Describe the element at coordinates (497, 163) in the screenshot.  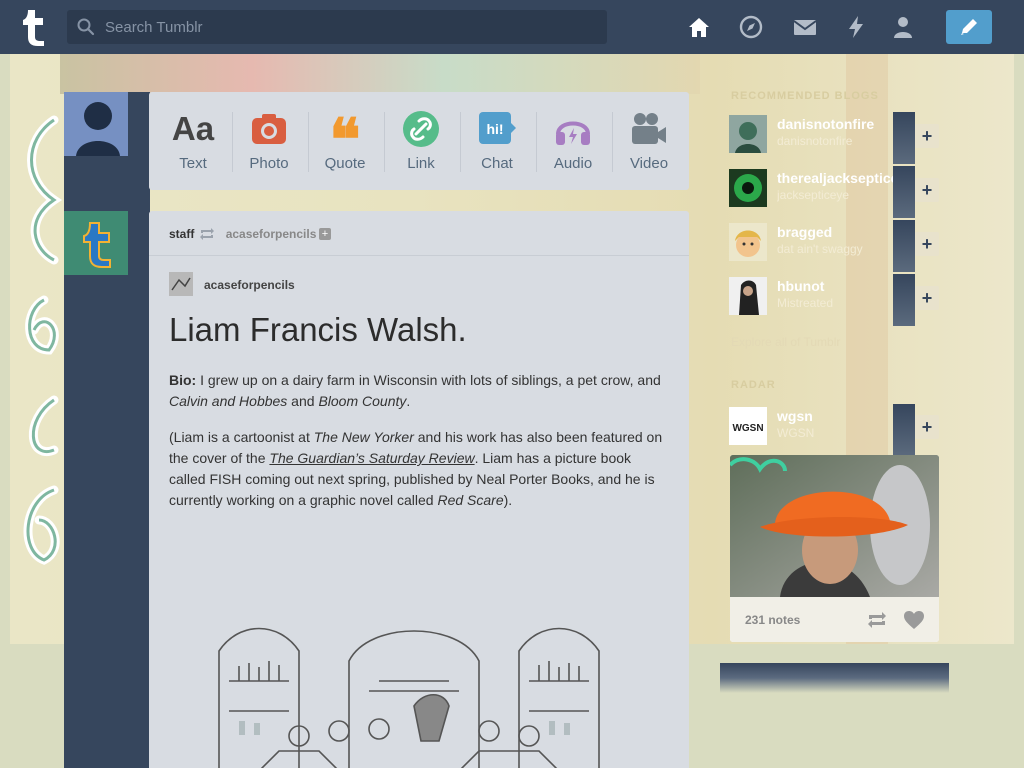
I see `post-type-label: Chat` at that location.